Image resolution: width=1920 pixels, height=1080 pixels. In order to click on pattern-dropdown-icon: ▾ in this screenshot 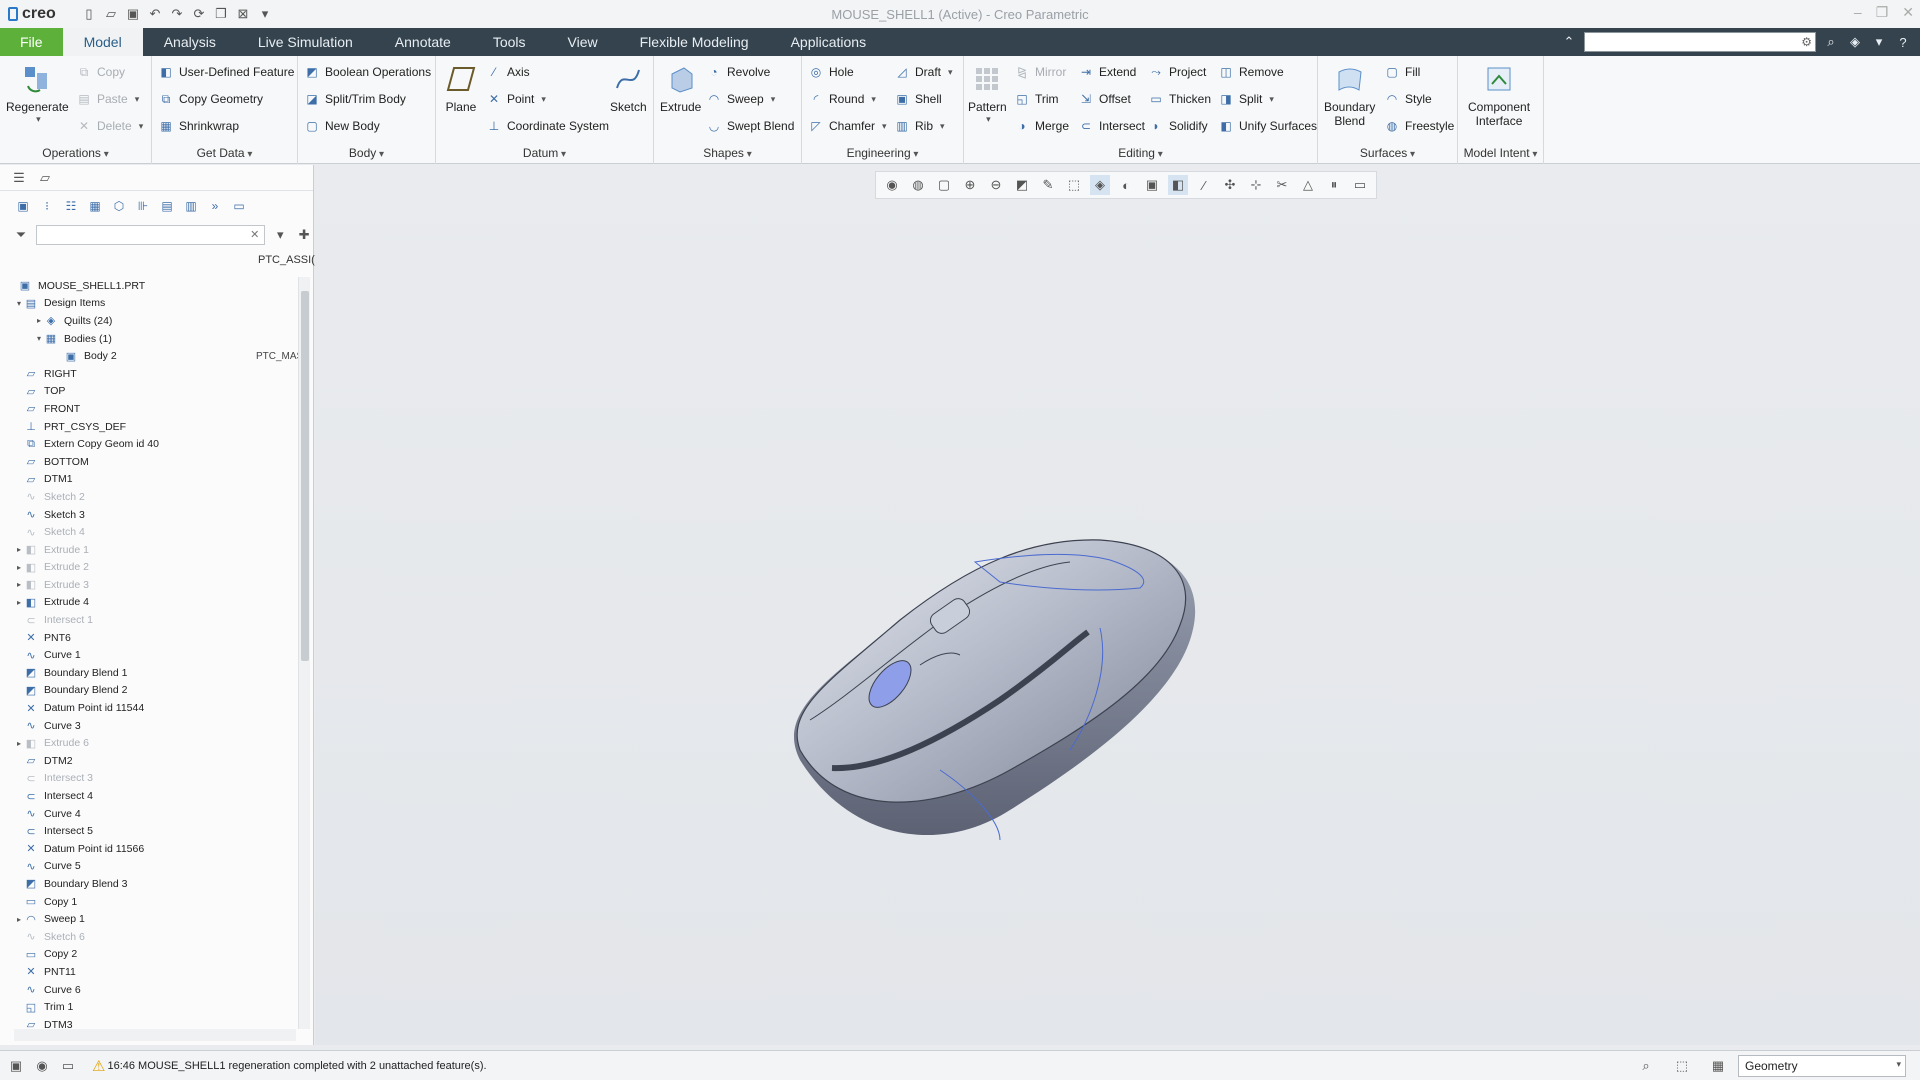, I will do `click(988, 119)`.